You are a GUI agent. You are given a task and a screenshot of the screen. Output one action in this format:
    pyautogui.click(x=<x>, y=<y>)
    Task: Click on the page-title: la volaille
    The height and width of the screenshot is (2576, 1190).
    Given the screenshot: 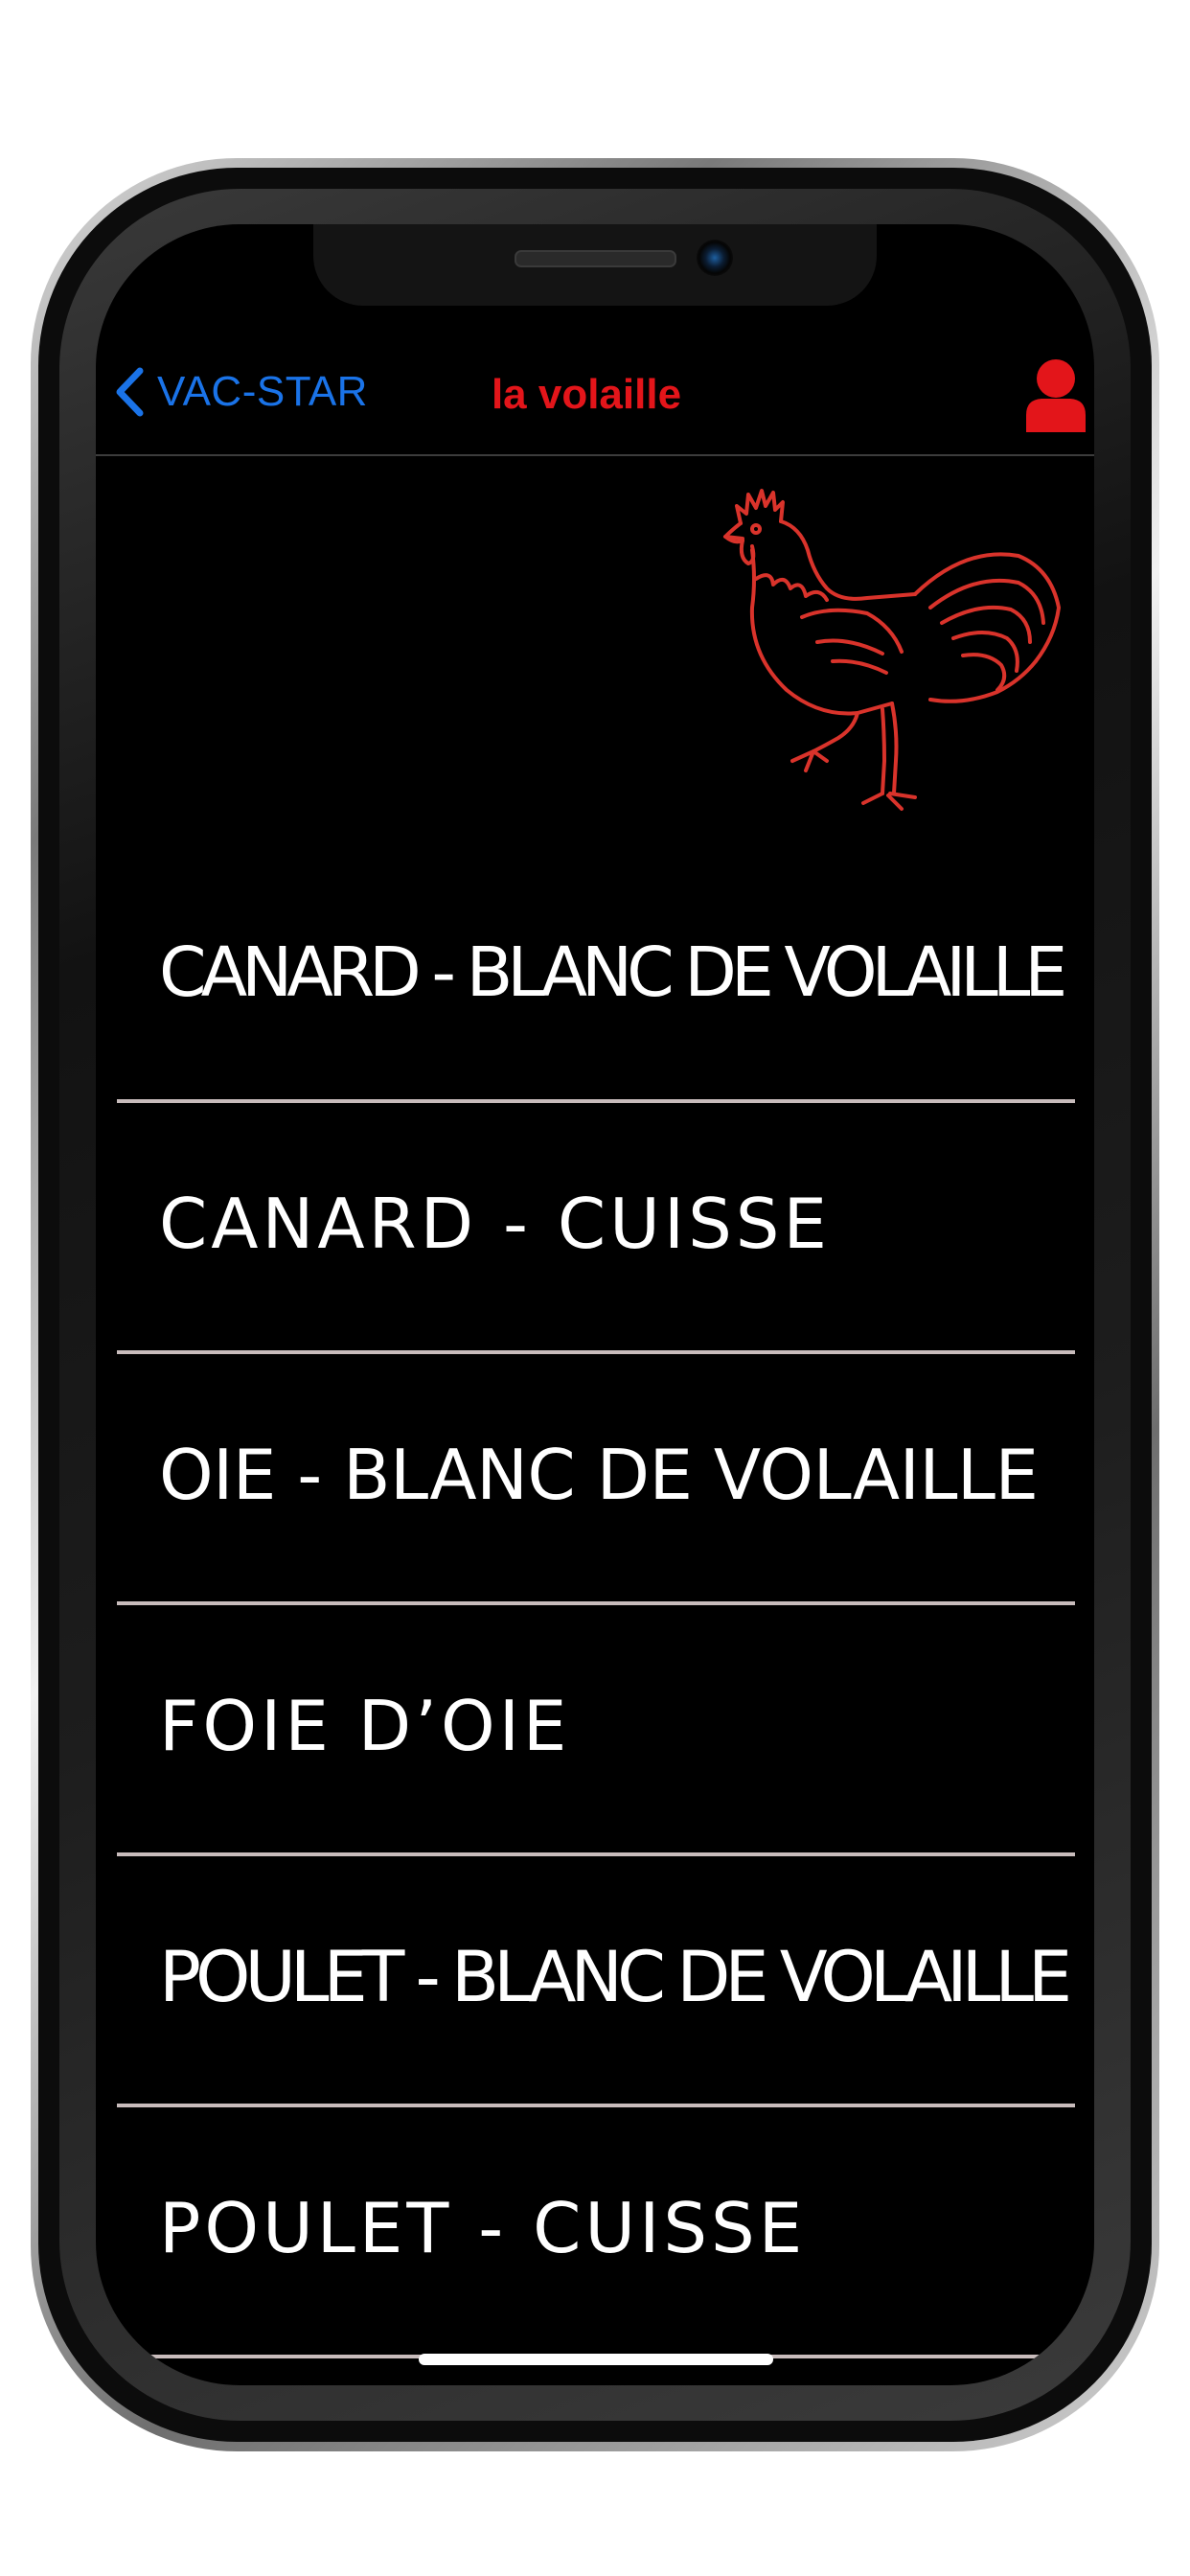 What is the action you would take?
    pyautogui.click(x=587, y=394)
    